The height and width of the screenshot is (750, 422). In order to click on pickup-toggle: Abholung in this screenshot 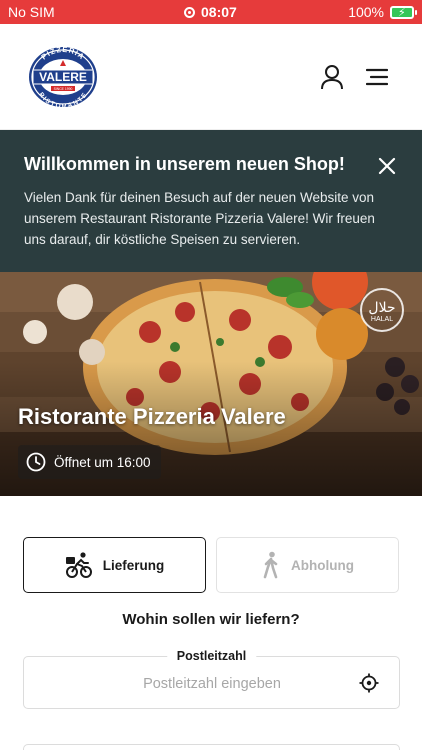, I will do `click(307, 565)`.